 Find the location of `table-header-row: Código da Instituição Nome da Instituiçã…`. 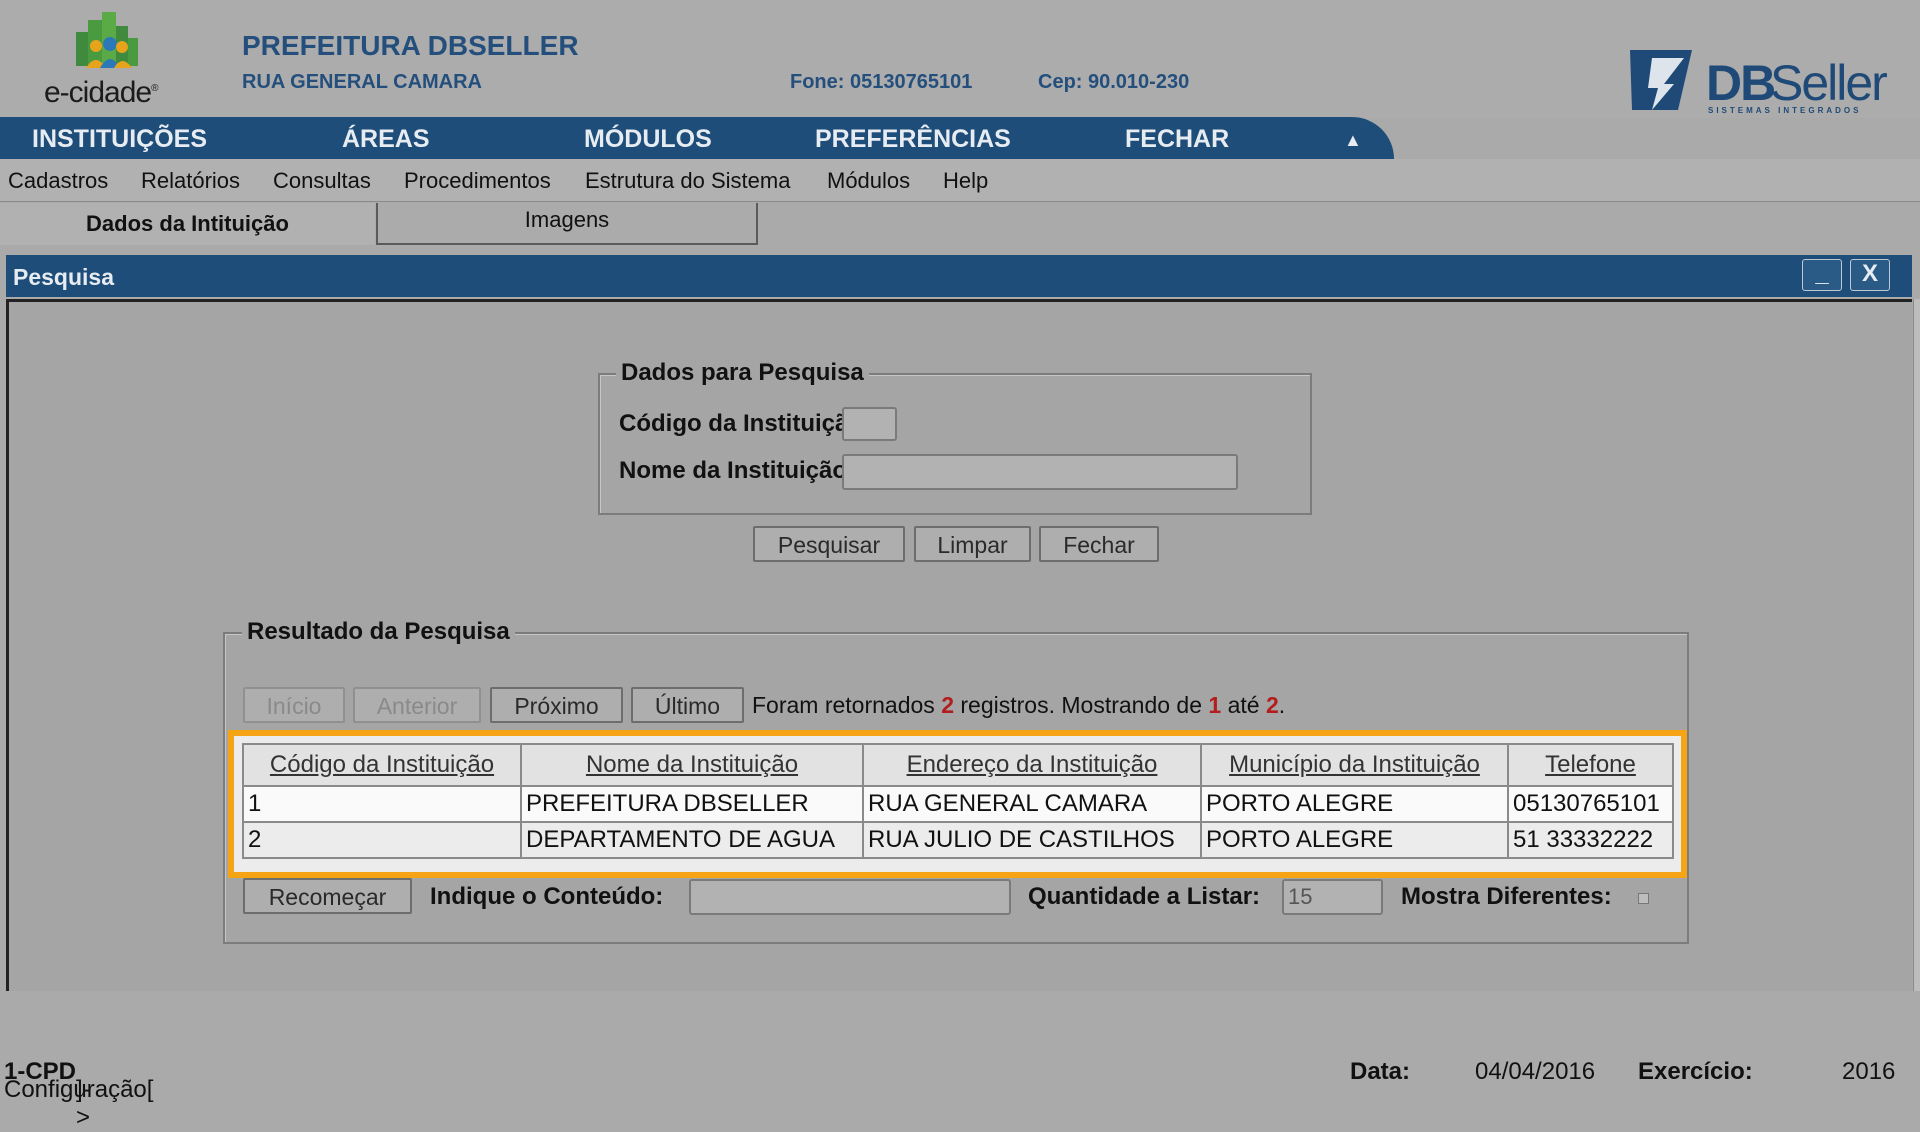

table-header-row: Código da Instituição Nome da Instituiçã… is located at coordinates (958, 765).